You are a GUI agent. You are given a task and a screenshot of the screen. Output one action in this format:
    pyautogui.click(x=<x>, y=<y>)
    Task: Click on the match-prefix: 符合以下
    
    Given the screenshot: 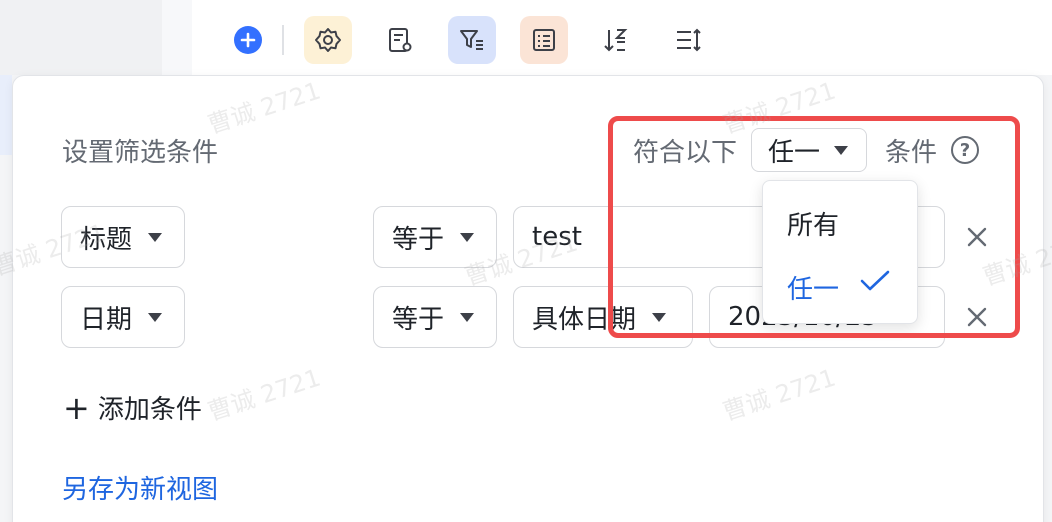 What is the action you would take?
    pyautogui.click(x=685, y=152)
    